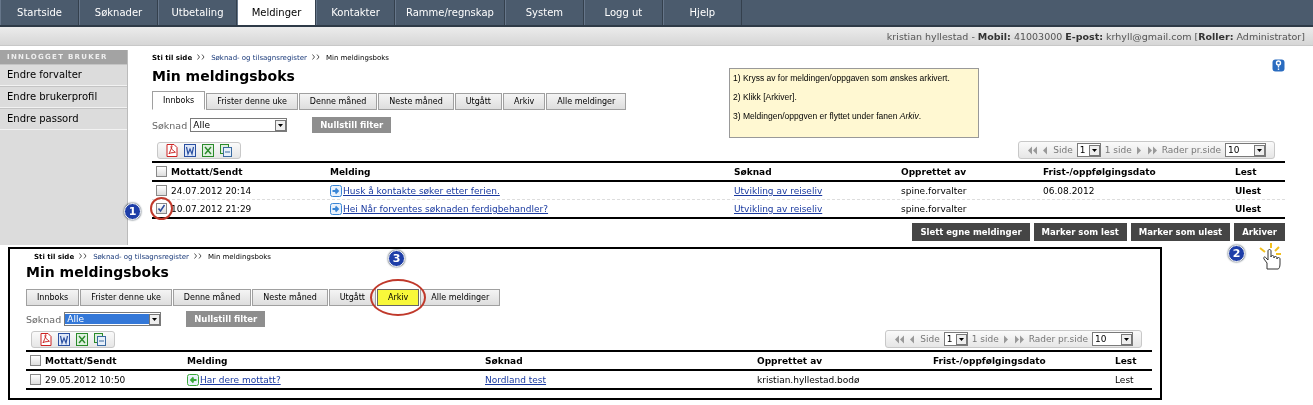  Describe the element at coordinates (1124, 379) in the screenshot. I see `table-cell: Lest` at that location.